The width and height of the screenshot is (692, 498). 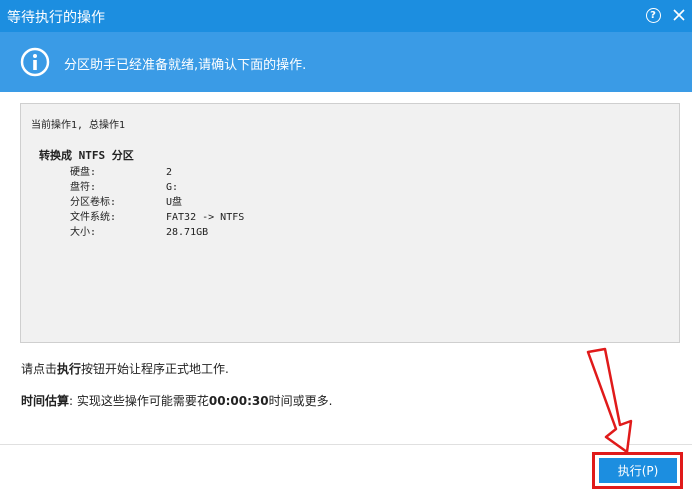 I want to click on instruction-text: 请点击执行按钮开始让程序正式地工作., so click(x=125, y=368).